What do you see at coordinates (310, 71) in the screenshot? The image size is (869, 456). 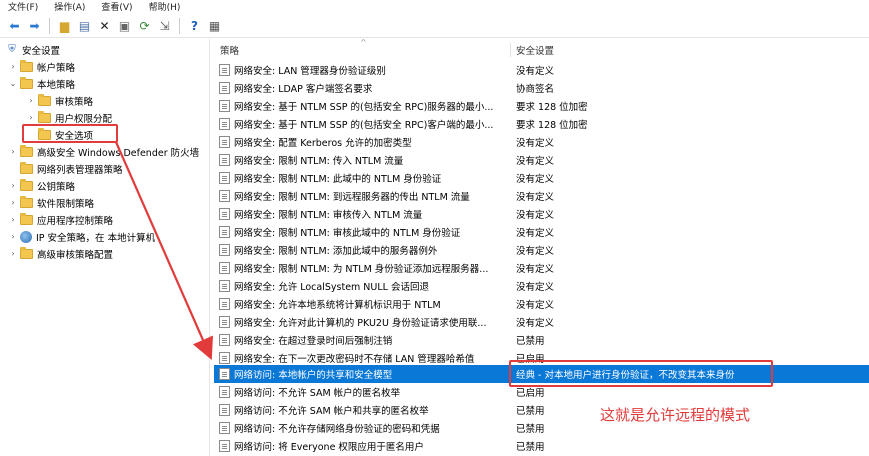 I see `policy-name: 网络安全: LAN 管理器身份验证级别` at bounding box center [310, 71].